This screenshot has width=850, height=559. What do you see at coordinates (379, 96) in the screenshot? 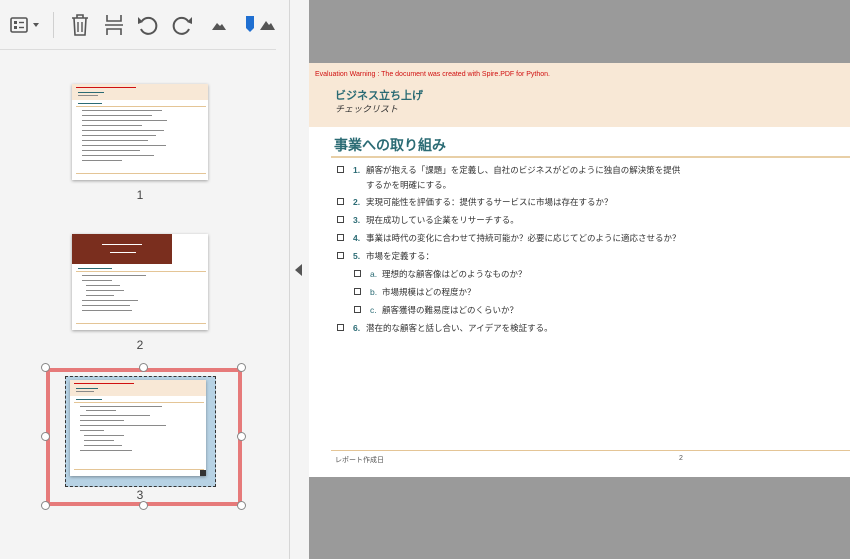
I see `document-title: ビジネス立ち上げ` at bounding box center [379, 96].